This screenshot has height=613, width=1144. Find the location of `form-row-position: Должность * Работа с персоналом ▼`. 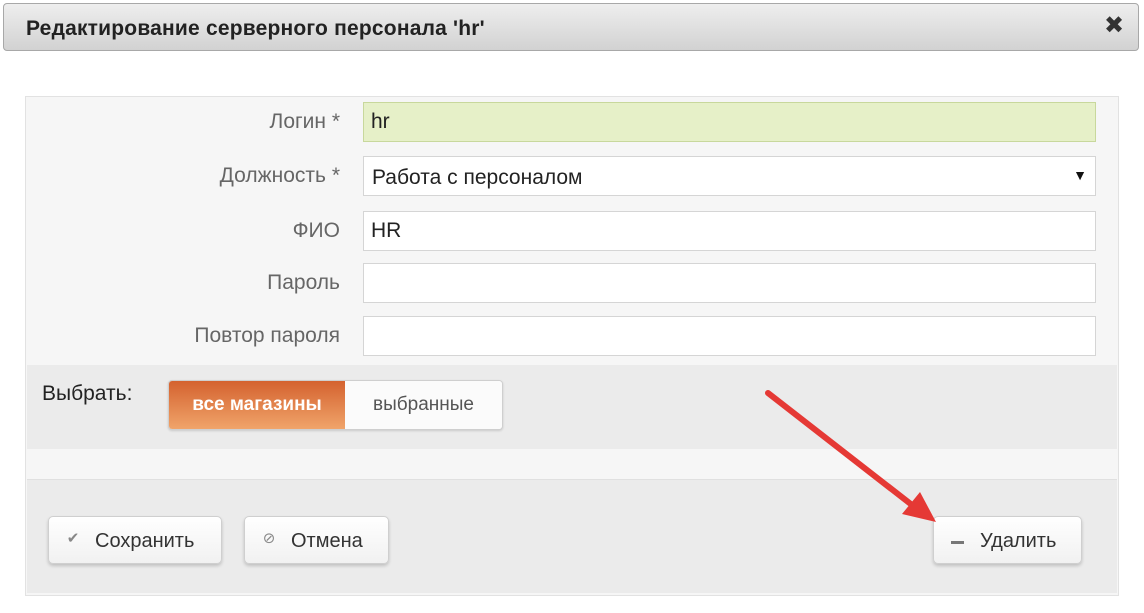

form-row-position: Должность * Работа с персоналом ▼ is located at coordinates (572, 176).